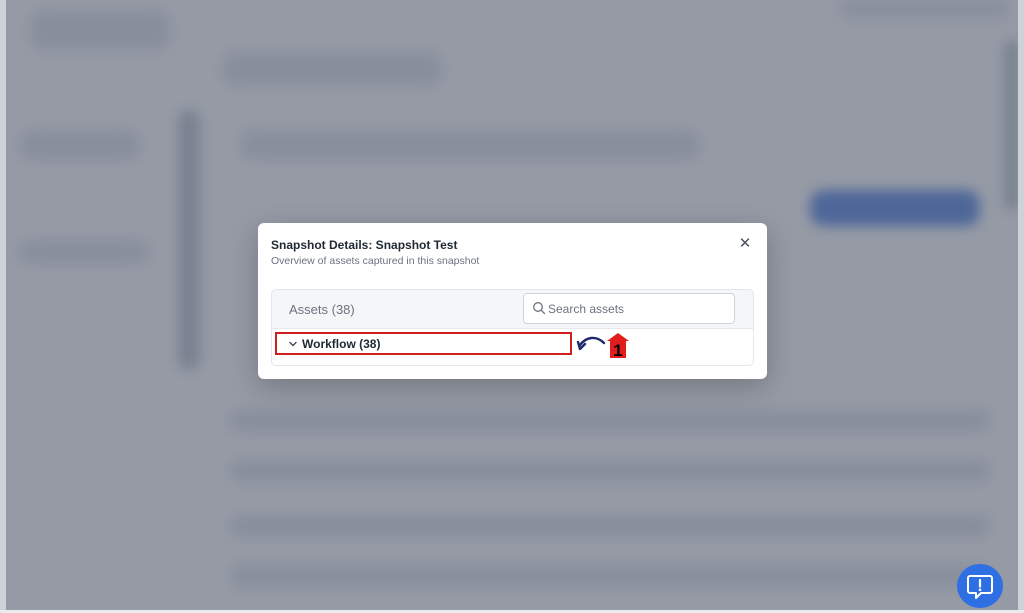  I want to click on assets-panel: Assets (38) Workflow (38), so click(512, 327).